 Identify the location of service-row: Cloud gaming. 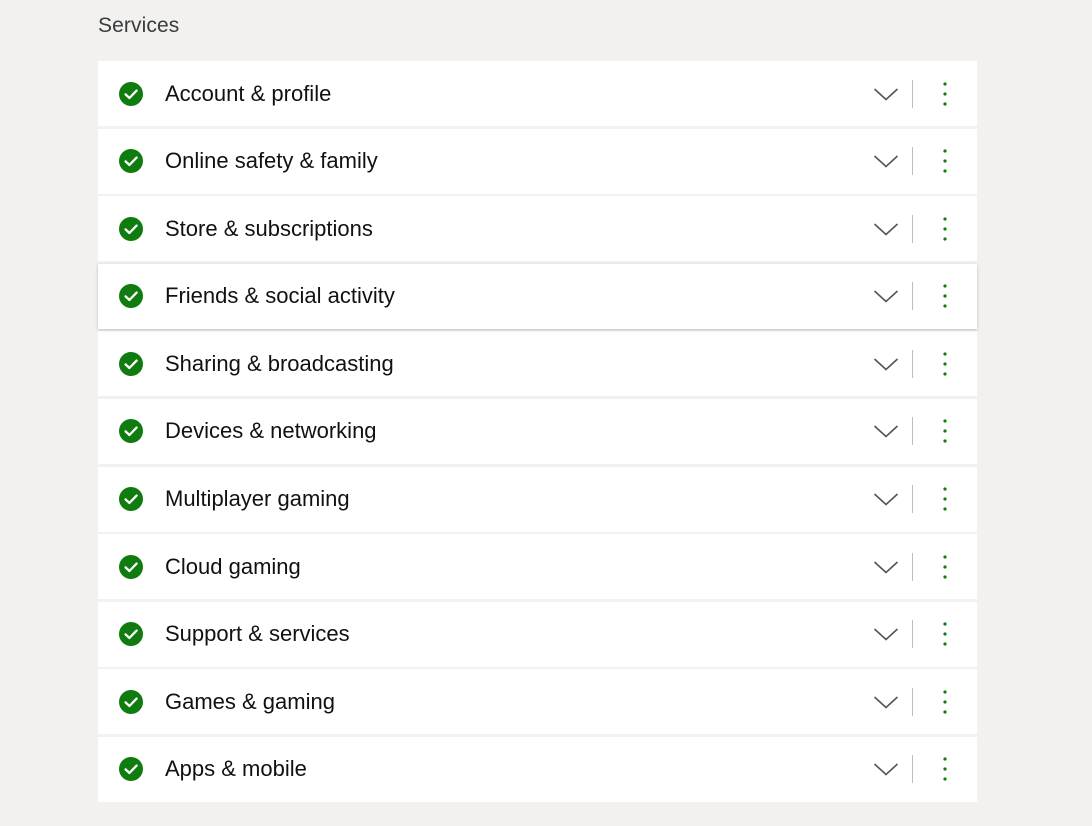
(537, 567).